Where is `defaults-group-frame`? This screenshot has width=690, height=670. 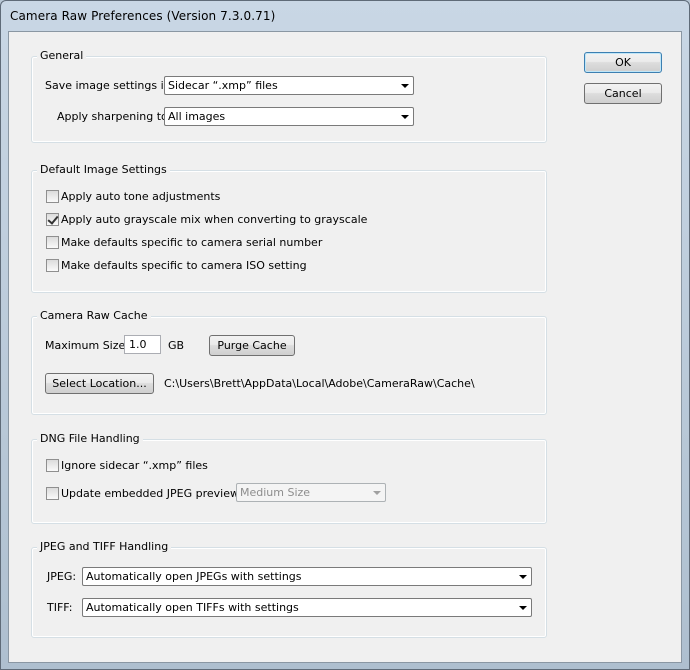
defaults-group-frame is located at coordinates (289, 231).